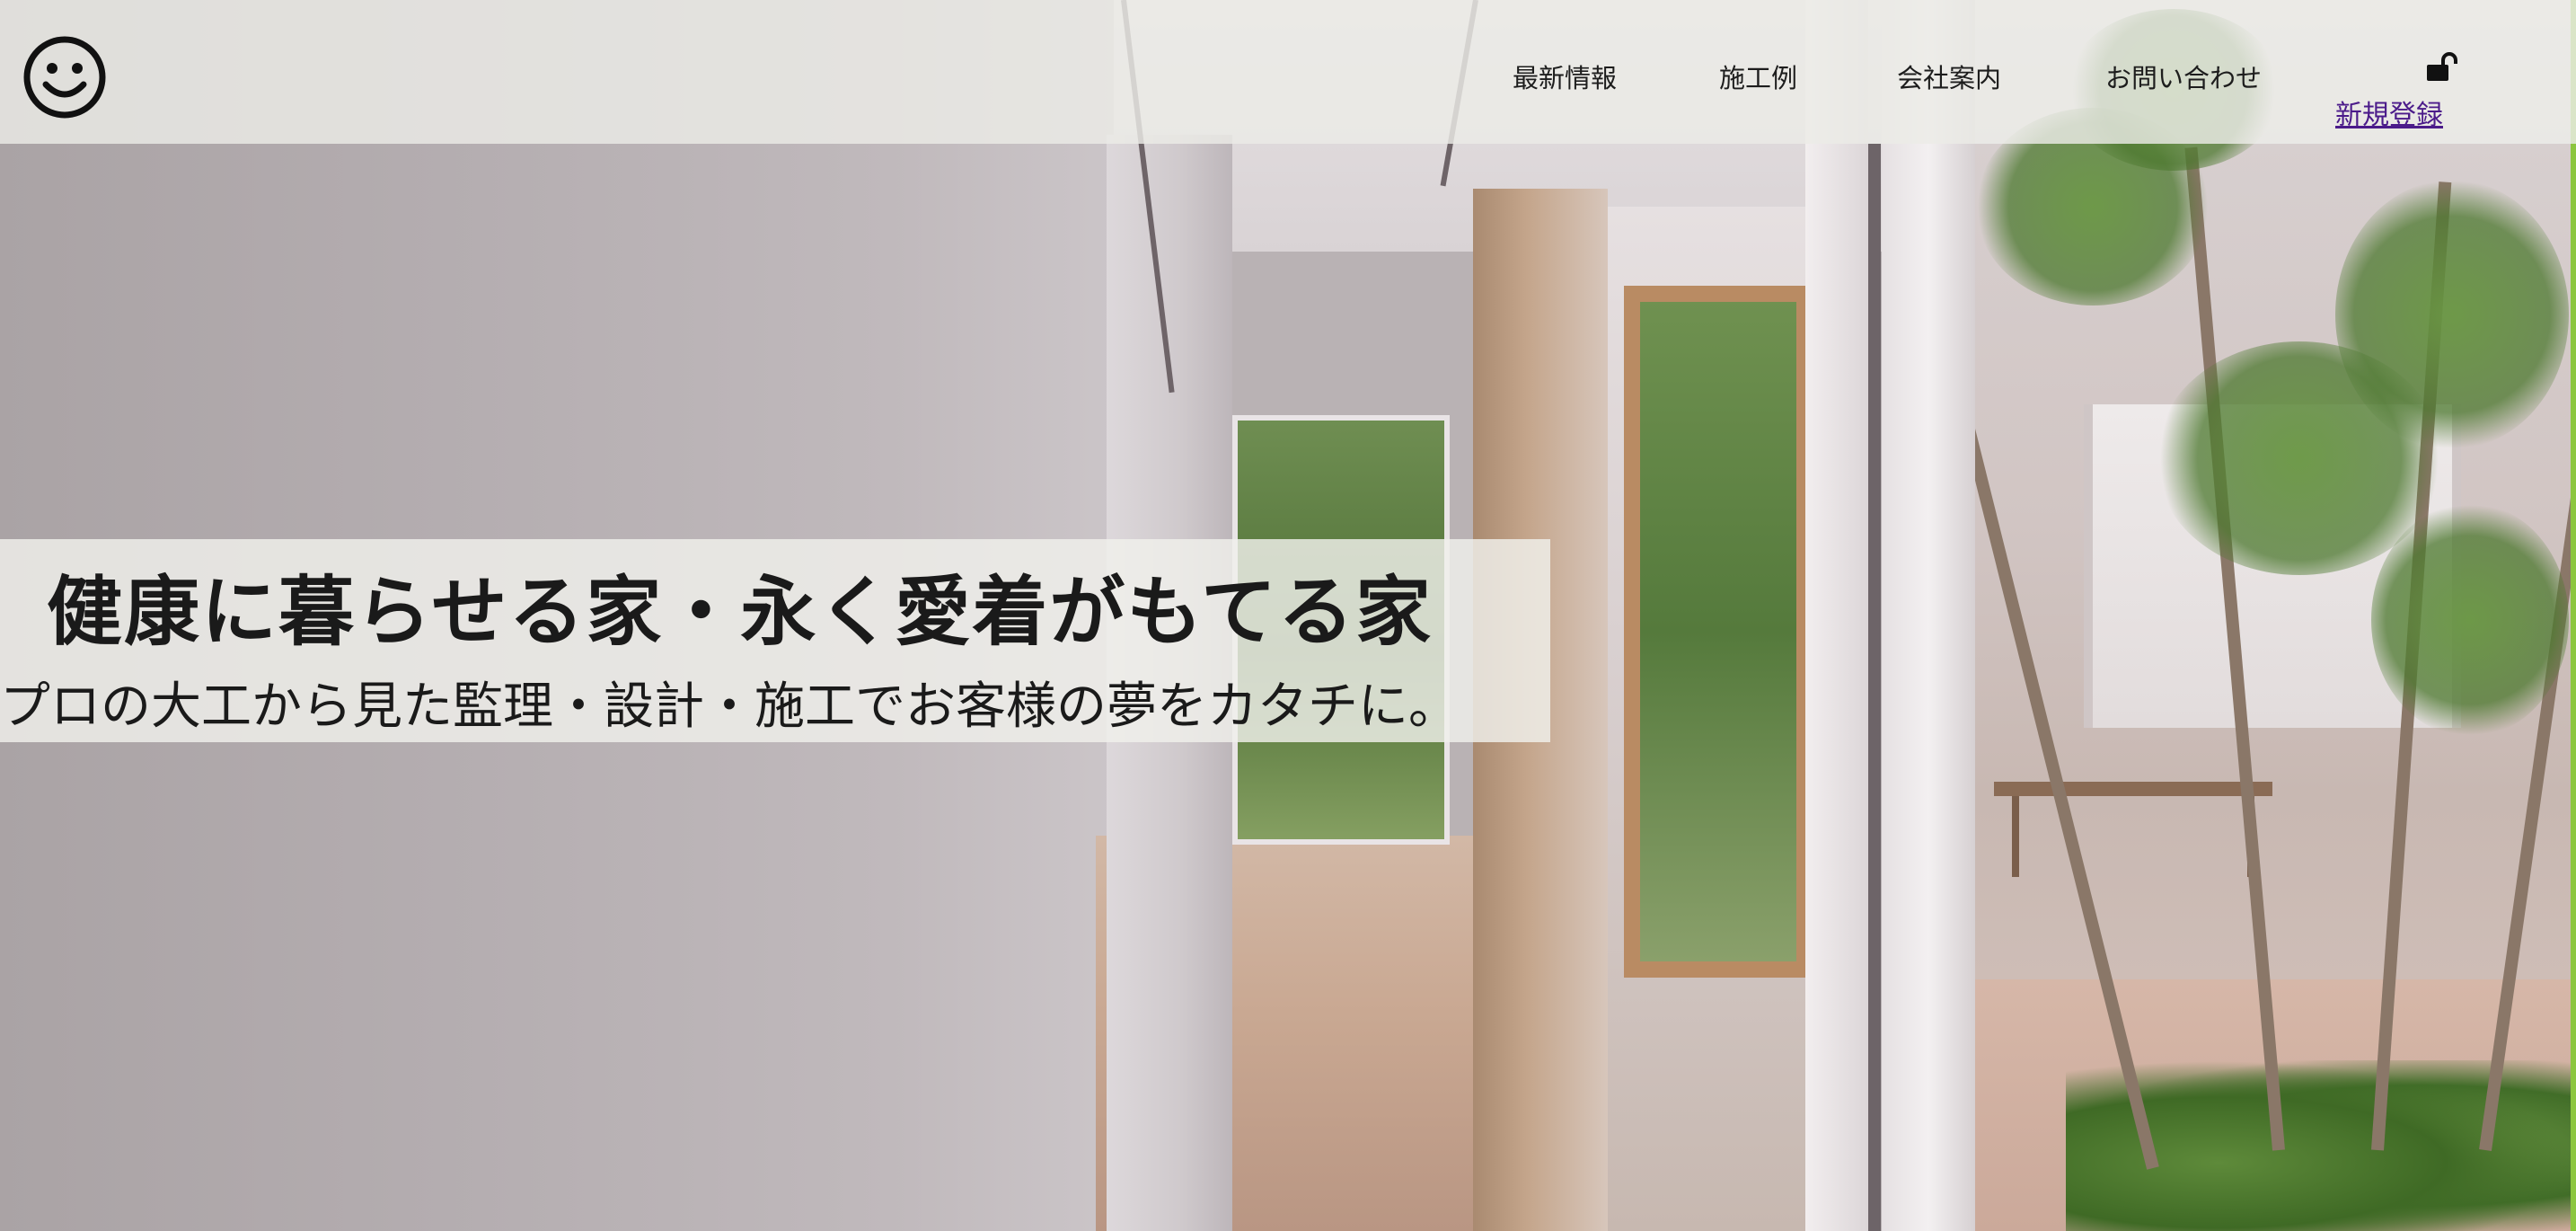 This screenshot has height=1231, width=2576. Describe the element at coordinates (1288, 72) in the screenshot. I see `site-header: 最新情報 施工例 会社案内 お問い合わせ 新規登録` at that location.